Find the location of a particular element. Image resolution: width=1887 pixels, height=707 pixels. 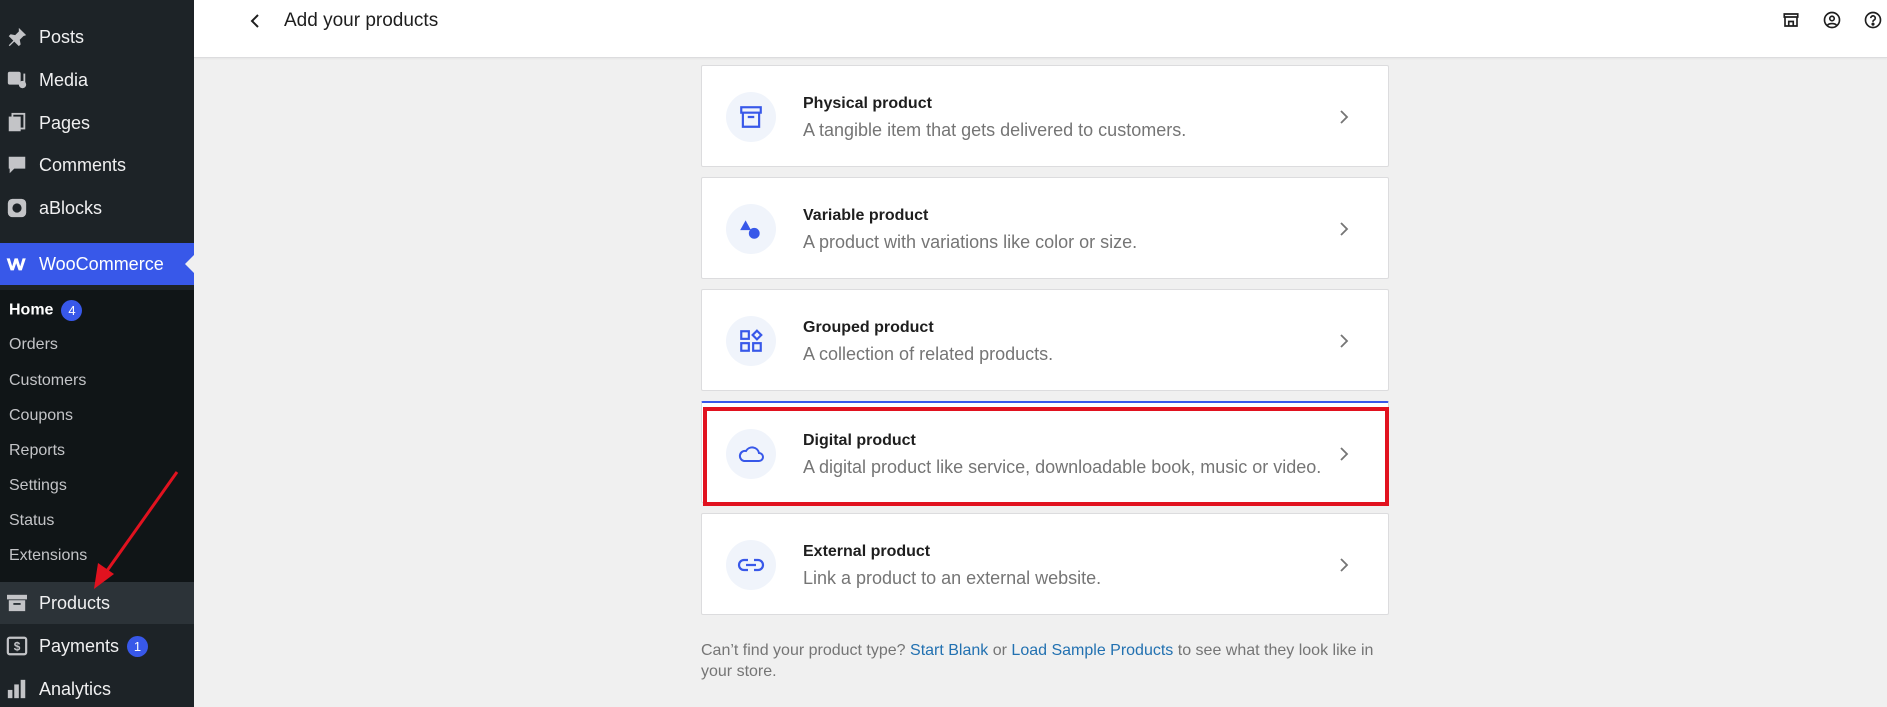

page-title: Add your products is located at coordinates (361, 20).